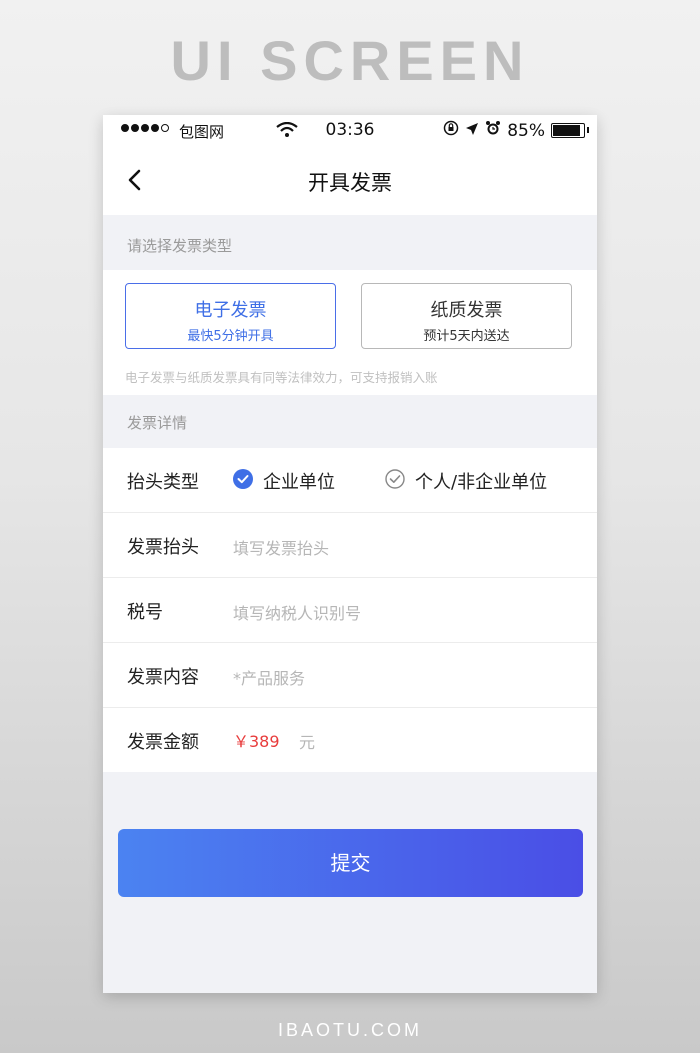 Image resolution: width=700 pixels, height=1053 pixels. What do you see at coordinates (350, 130) in the screenshot?
I see `status-bar: 包图网 03:36 85%` at bounding box center [350, 130].